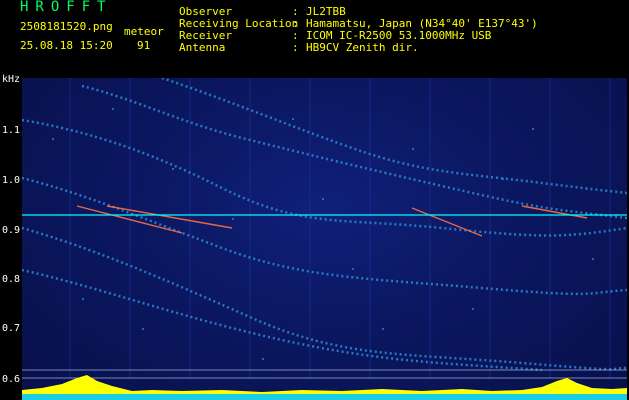  I want to click on freq-label: 1.0, so click(11, 180).